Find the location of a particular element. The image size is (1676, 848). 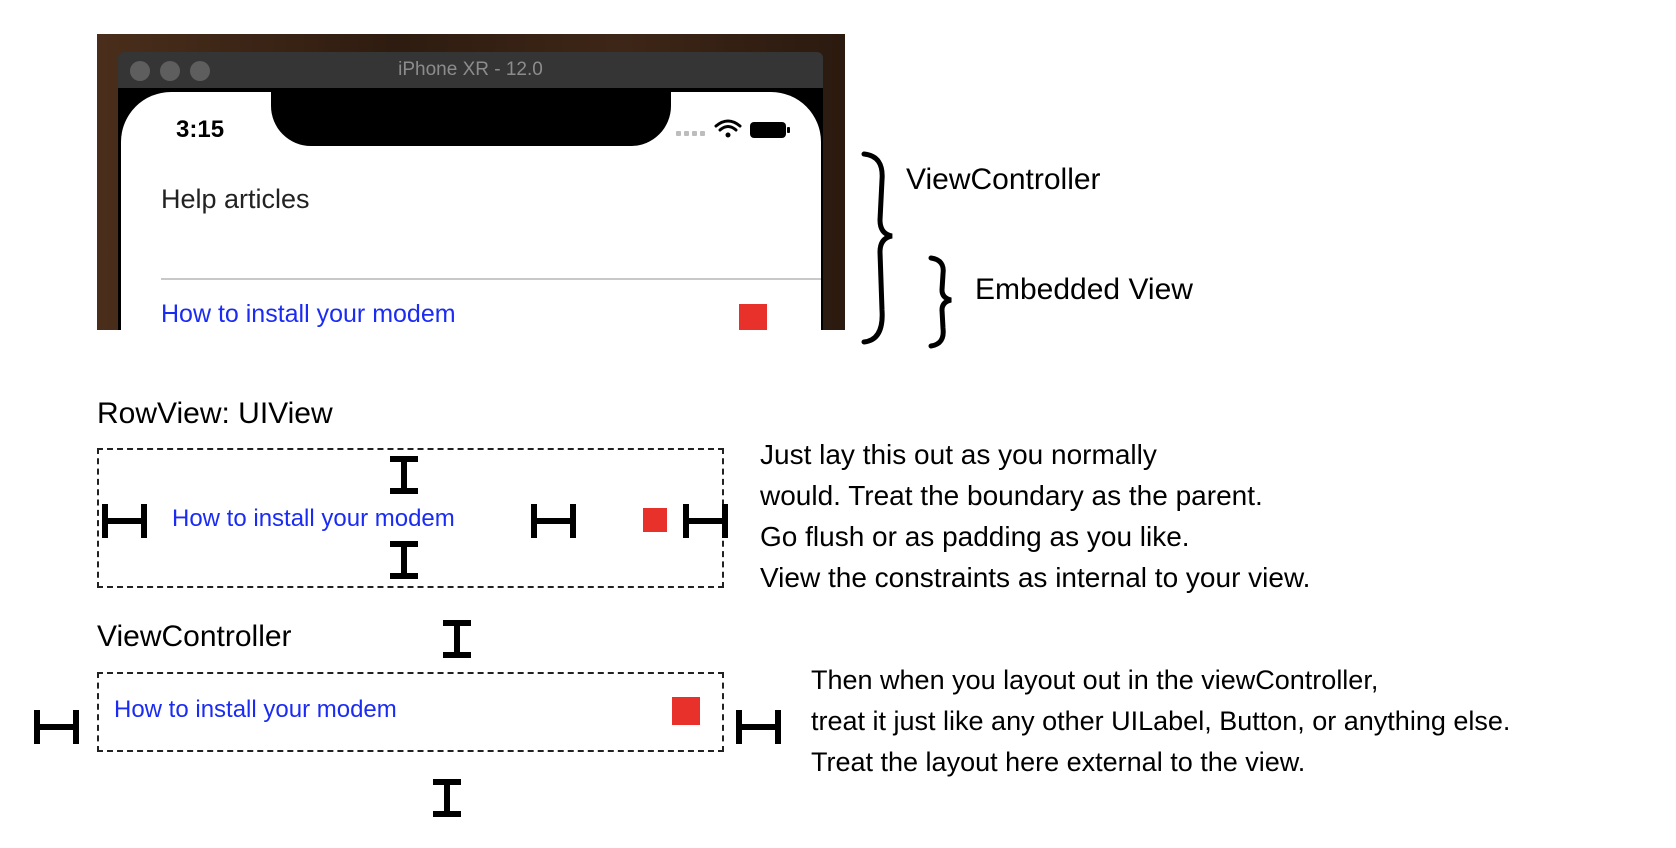

nav-divider is located at coordinates (491, 279).